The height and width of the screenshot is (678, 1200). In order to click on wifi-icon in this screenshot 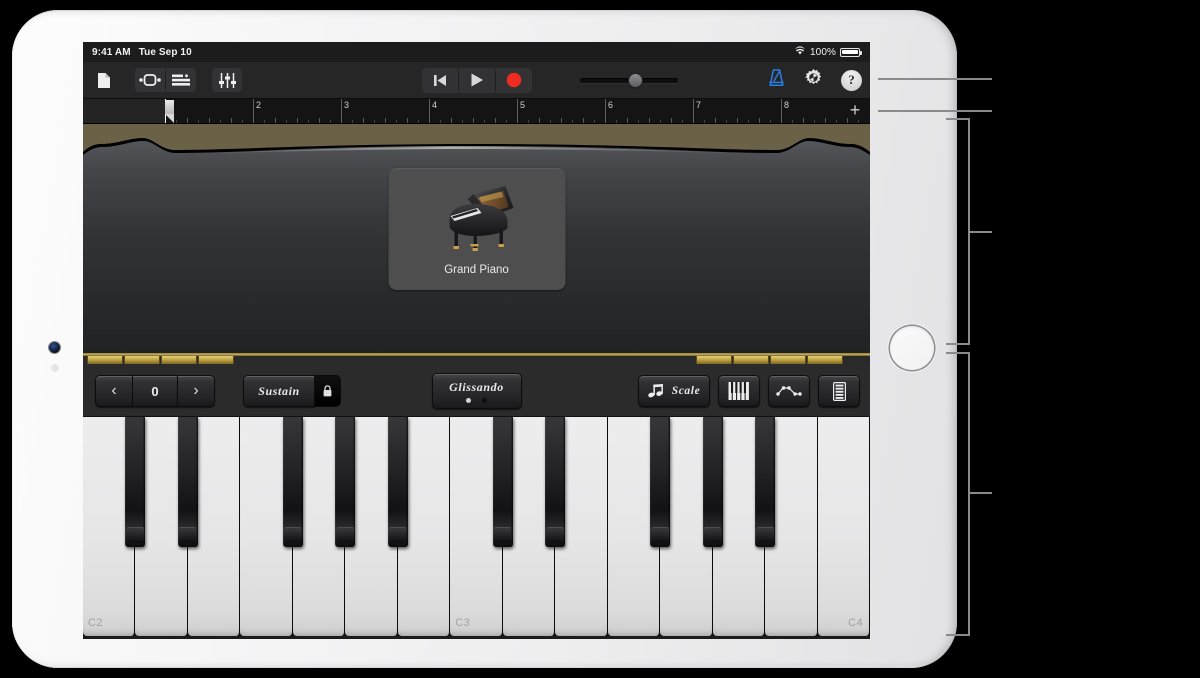, I will do `click(800, 52)`.